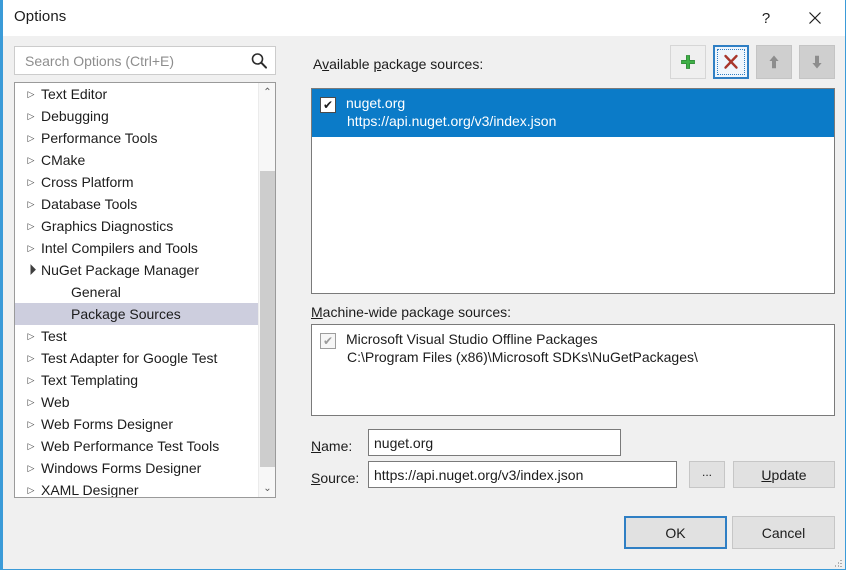 The image size is (846, 570). What do you see at coordinates (137, 182) in the screenshot?
I see `tree-item-cross-platform: ▷ Cross Platform` at bounding box center [137, 182].